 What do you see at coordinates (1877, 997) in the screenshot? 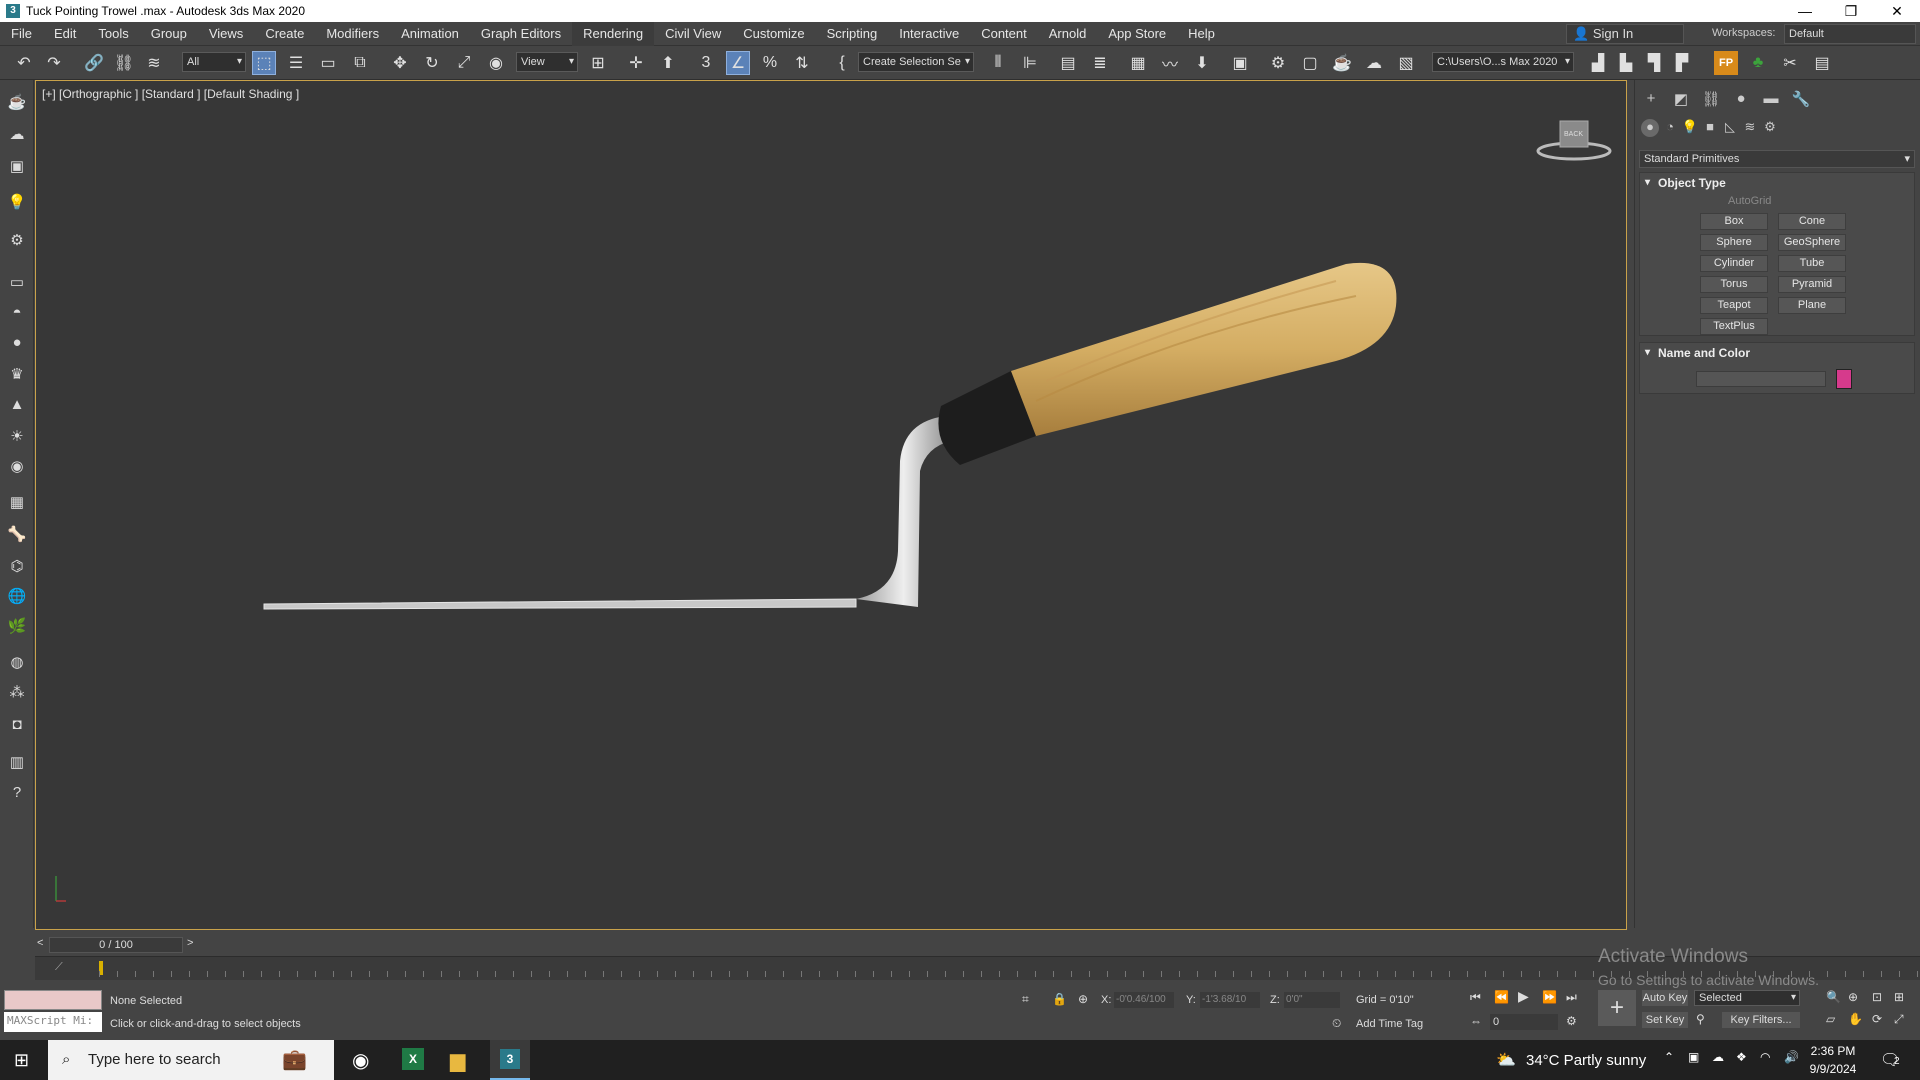
I see `zoom-extents-icon: ⊡` at bounding box center [1877, 997].